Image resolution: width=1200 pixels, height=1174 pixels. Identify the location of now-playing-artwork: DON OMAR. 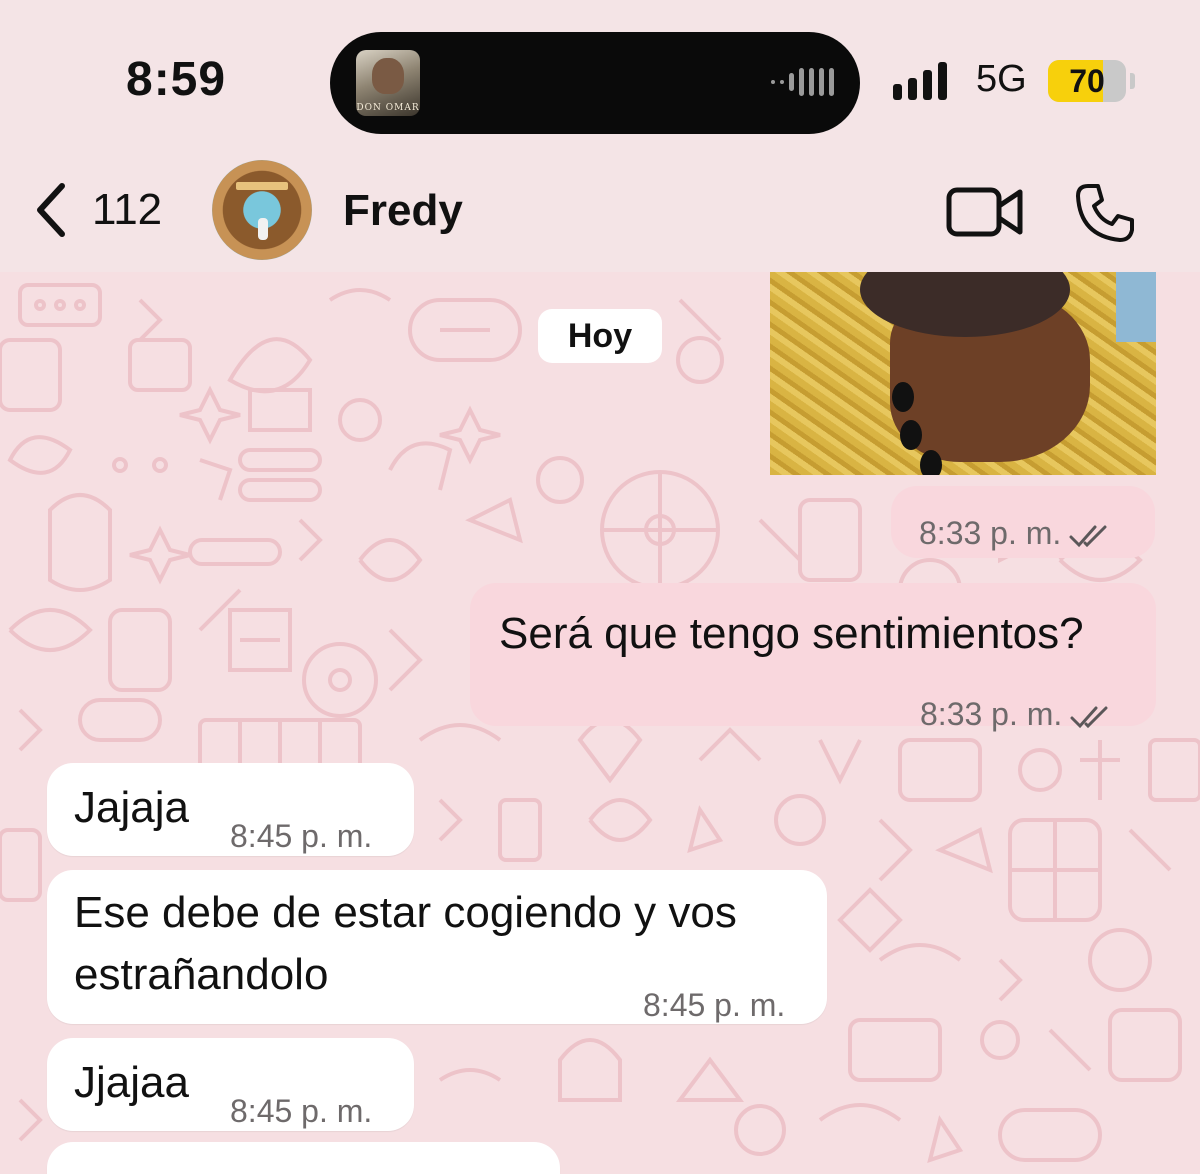
(388, 83).